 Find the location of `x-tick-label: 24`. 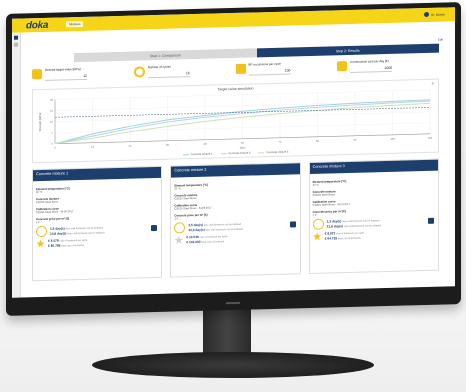

x-tick-label: 24 is located at coordinates (130, 146).